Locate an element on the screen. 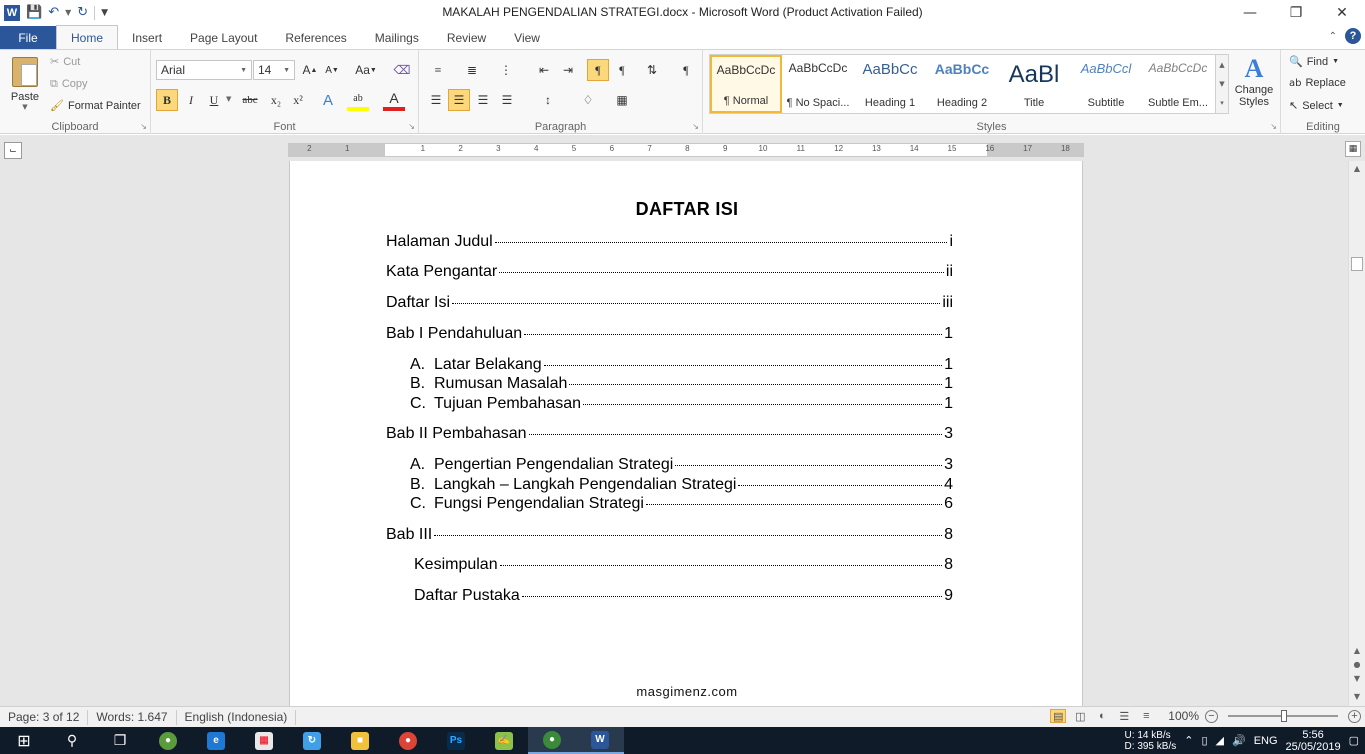 This screenshot has width=1365, height=754. print-layout-icon: ▤ is located at coordinates (1058, 716).